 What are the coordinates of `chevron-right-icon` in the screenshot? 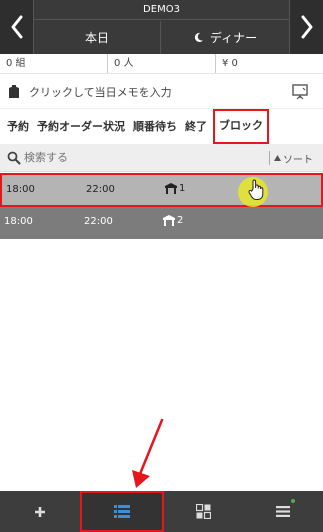 It's located at (306, 27).